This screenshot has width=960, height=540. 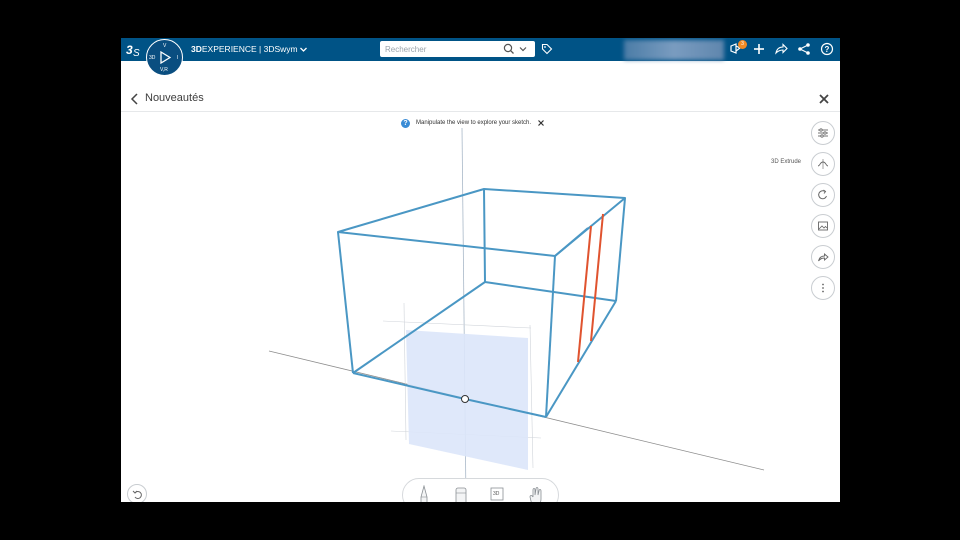 I want to click on search-icon, so click(x=509, y=49).